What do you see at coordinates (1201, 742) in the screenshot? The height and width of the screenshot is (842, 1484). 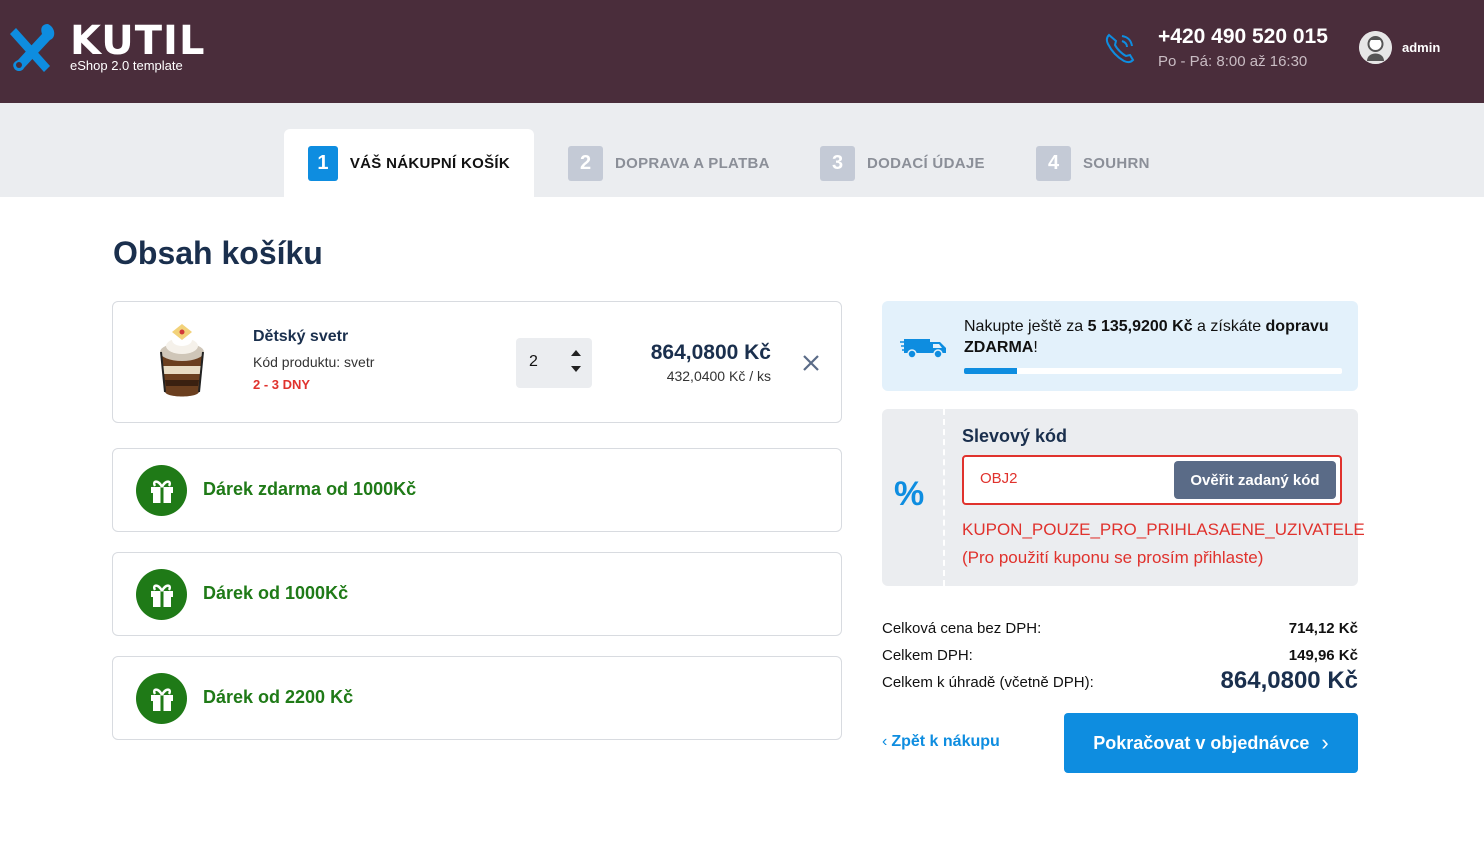 I see `continue-button-label: Pokračovat v objednávce` at bounding box center [1201, 742].